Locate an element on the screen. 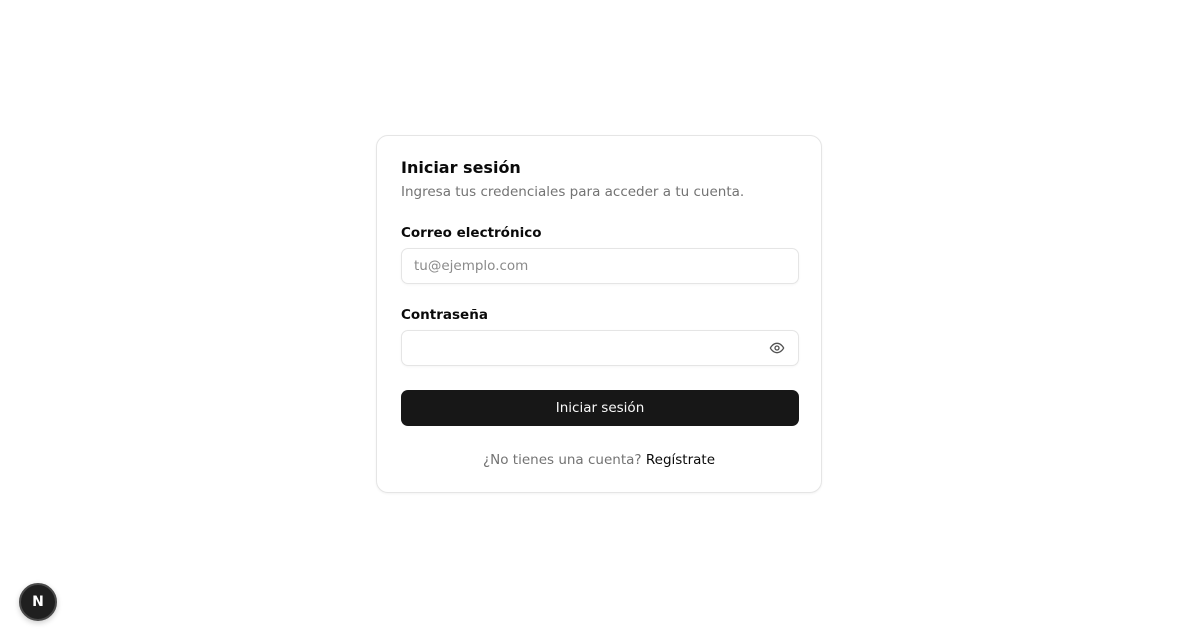  card-title: Iniciar sesión is located at coordinates (461, 167).